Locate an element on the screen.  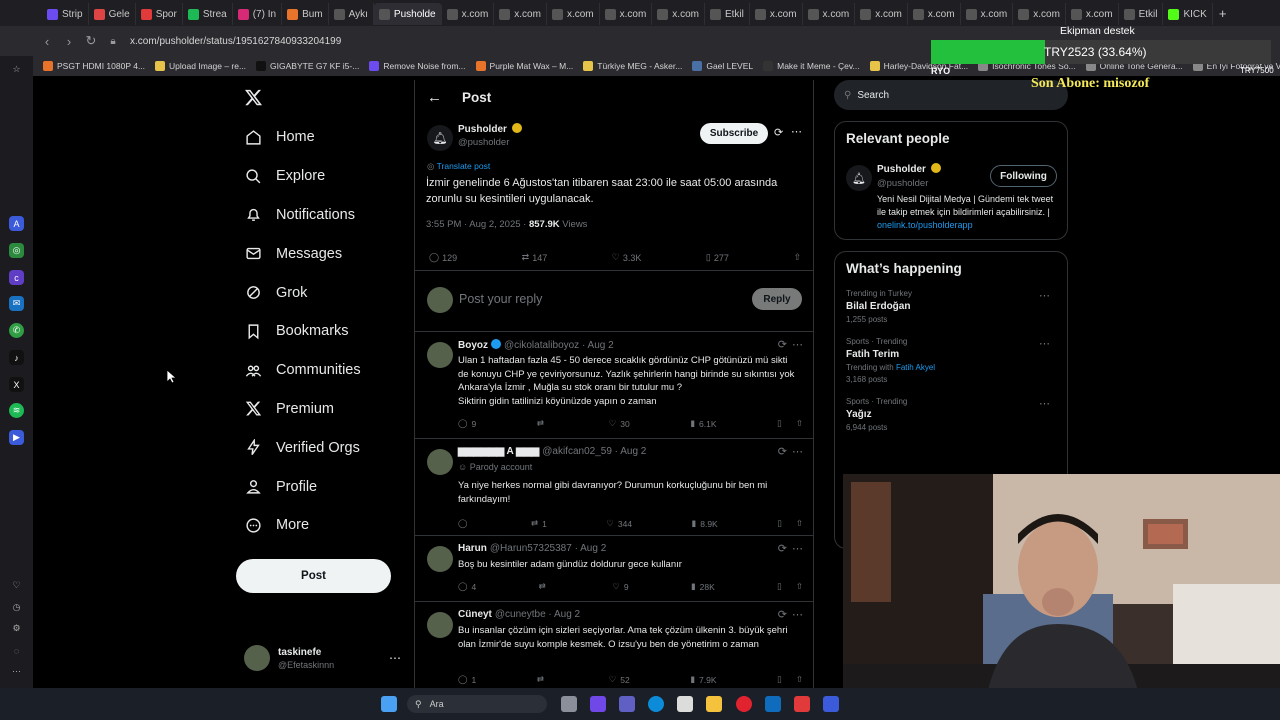
nav-item-messages: Messages is located at coordinates (323, 253).